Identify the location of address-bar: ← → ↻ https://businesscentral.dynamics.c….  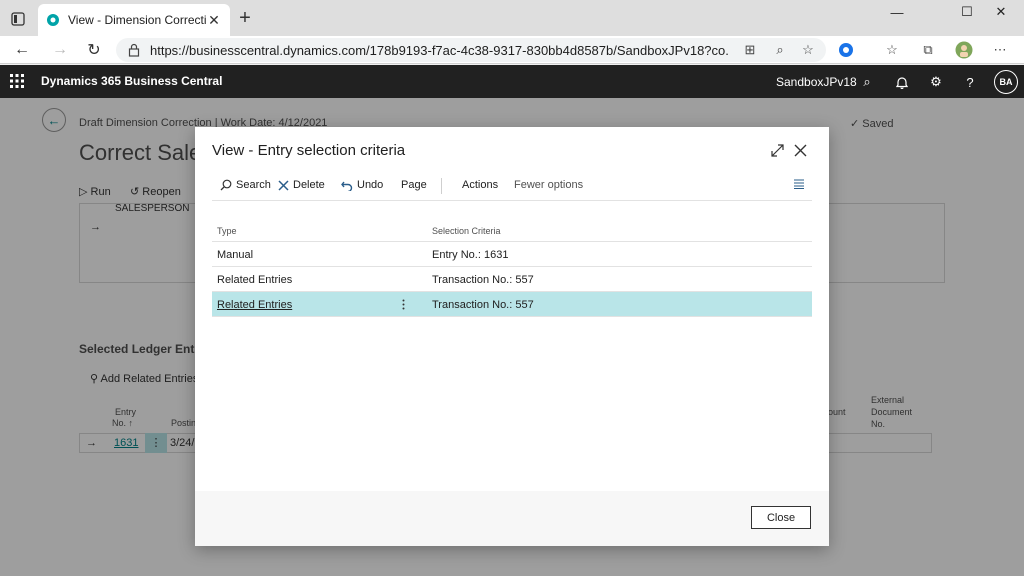
(512, 50).